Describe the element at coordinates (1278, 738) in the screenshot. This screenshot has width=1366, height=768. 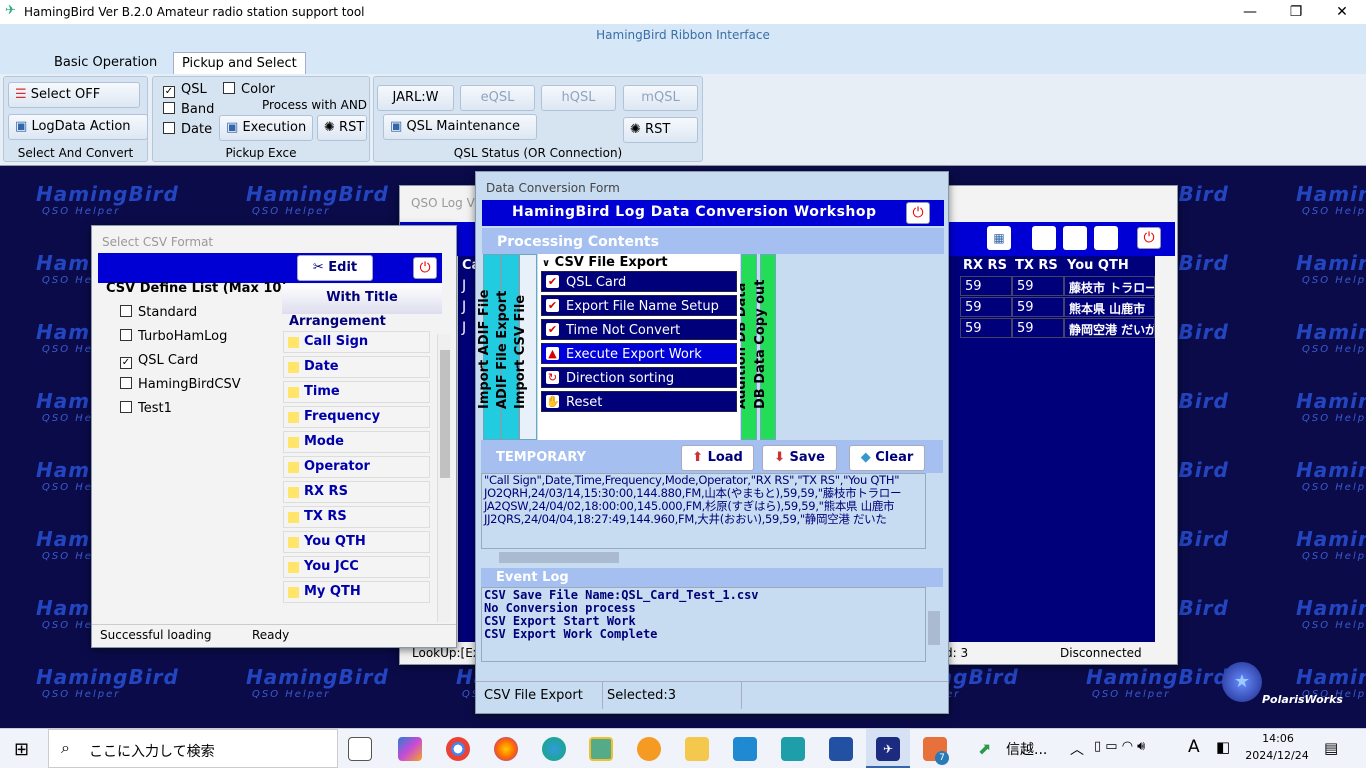
I see `clock-time: 14:06` at that location.